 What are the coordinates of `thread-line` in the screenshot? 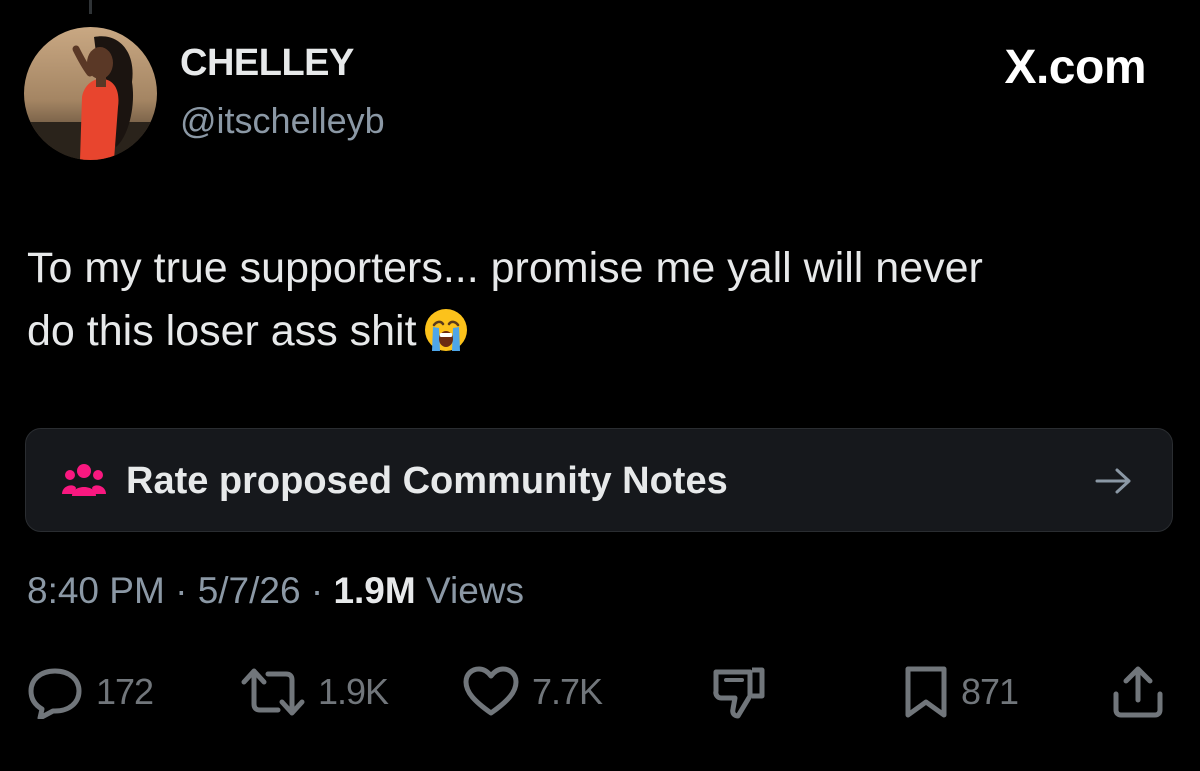 It's located at (90, 7).